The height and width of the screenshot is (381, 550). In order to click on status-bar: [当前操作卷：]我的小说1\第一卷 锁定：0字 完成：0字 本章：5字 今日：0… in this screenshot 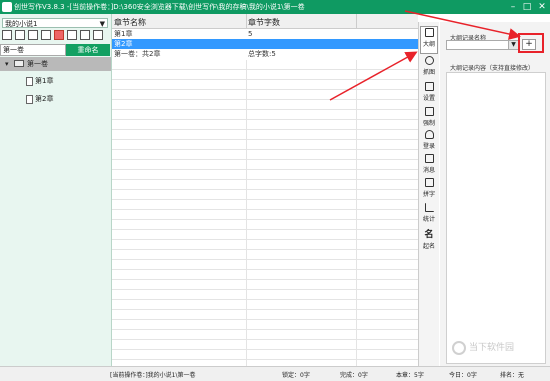, I will do `click(275, 373)`.